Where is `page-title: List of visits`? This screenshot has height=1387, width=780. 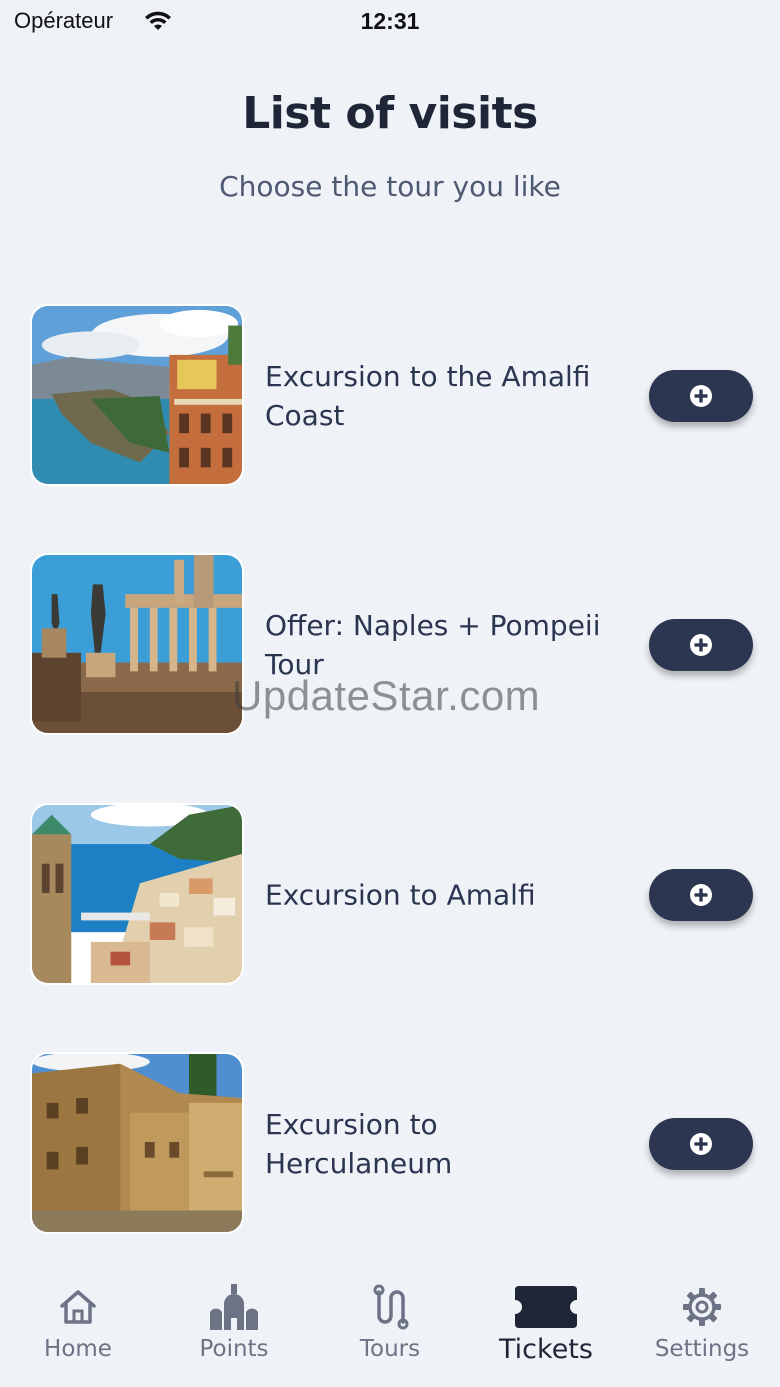
page-title: List of visits is located at coordinates (390, 113).